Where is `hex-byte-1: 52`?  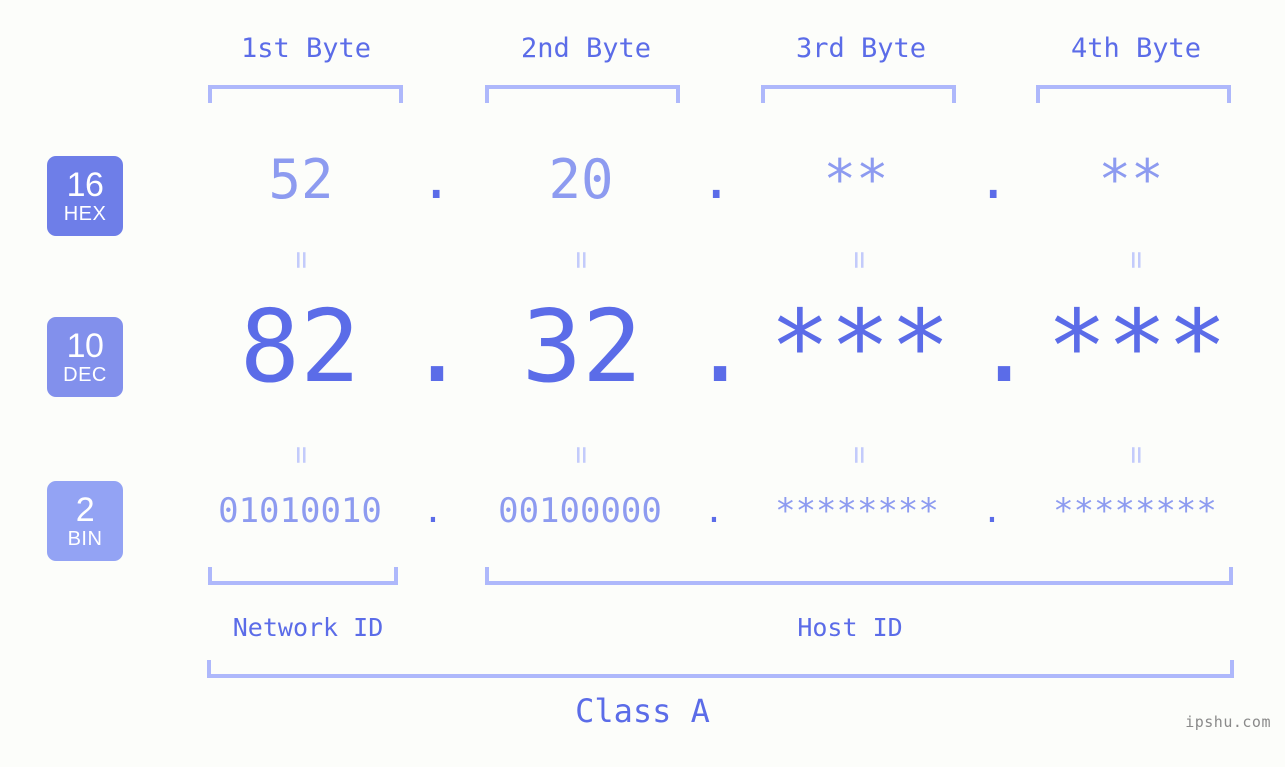 hex-byte-1: 52 is located at coordinates (301, 179).